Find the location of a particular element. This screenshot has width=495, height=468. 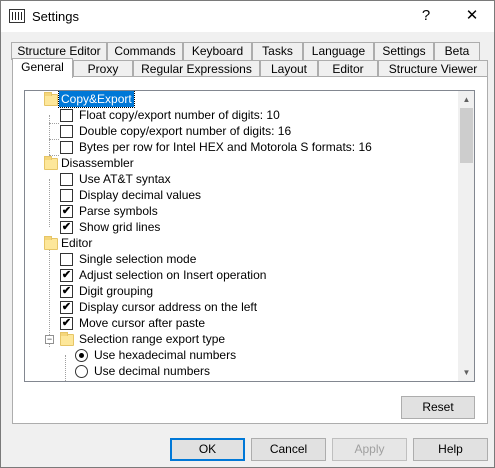

item-label: Display decimal values is located at coordinates (140, 195).